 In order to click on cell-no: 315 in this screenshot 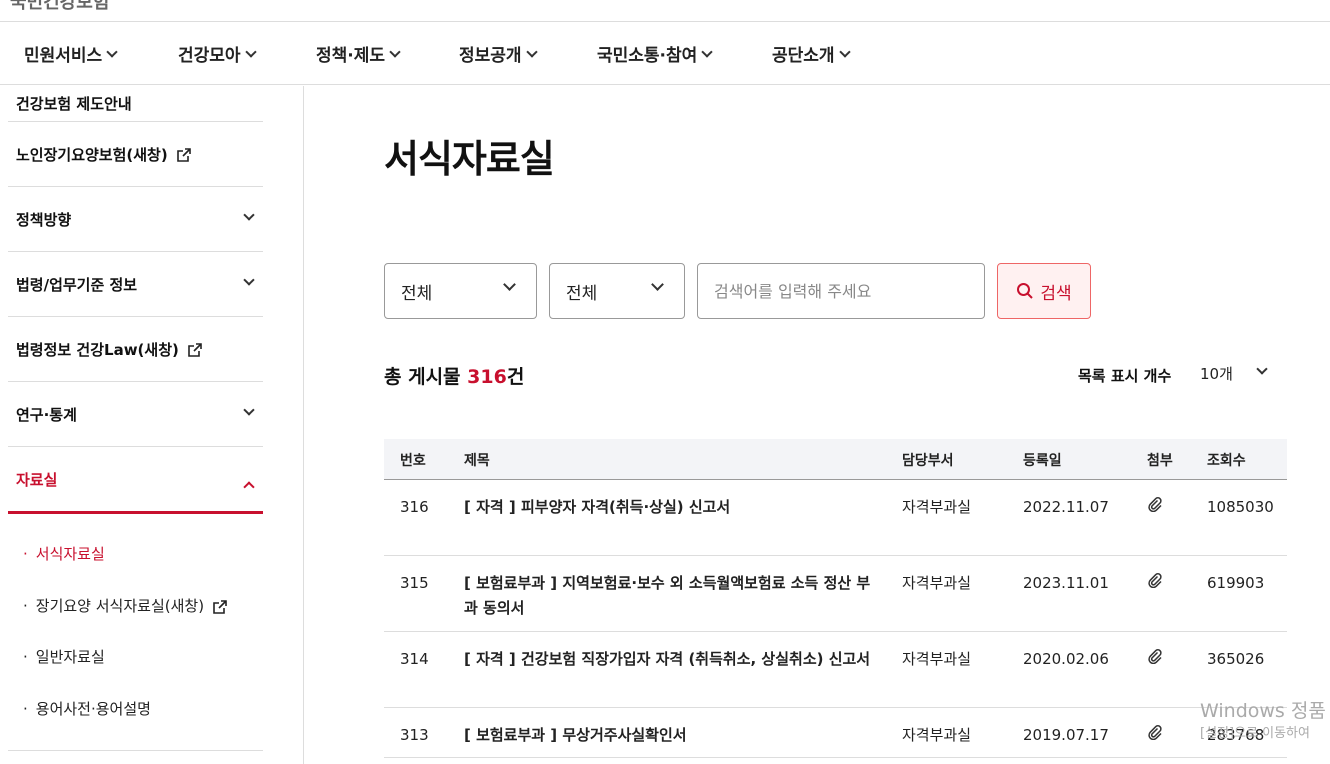, I will do `click(414, 583)`.